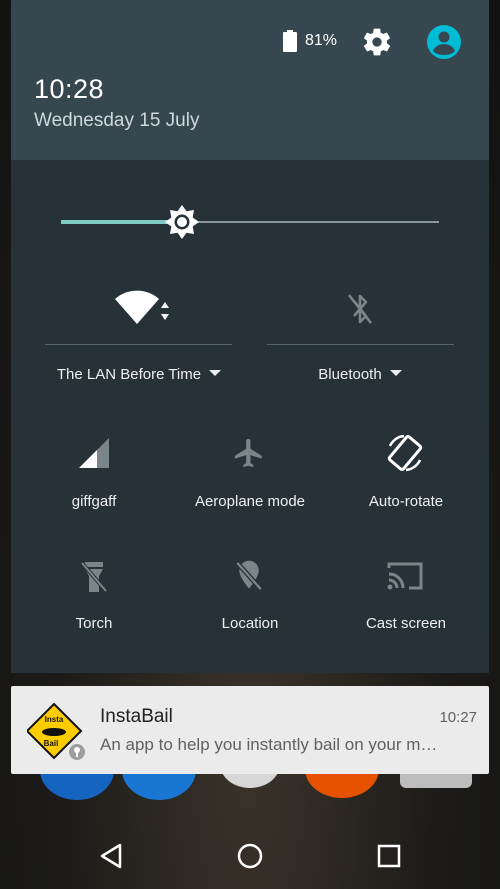  I want to click on logo-text-bottom: Bail, so click(51, 743).